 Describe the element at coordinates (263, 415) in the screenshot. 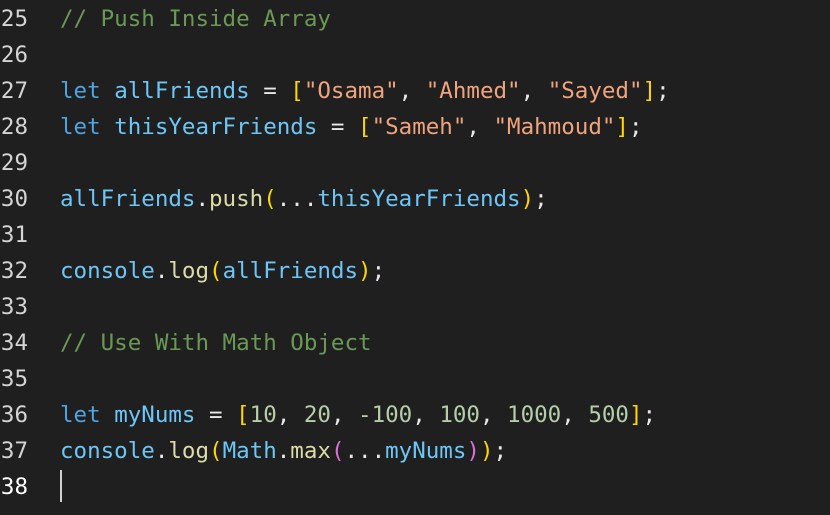

I see `code-token: 10` at that location.